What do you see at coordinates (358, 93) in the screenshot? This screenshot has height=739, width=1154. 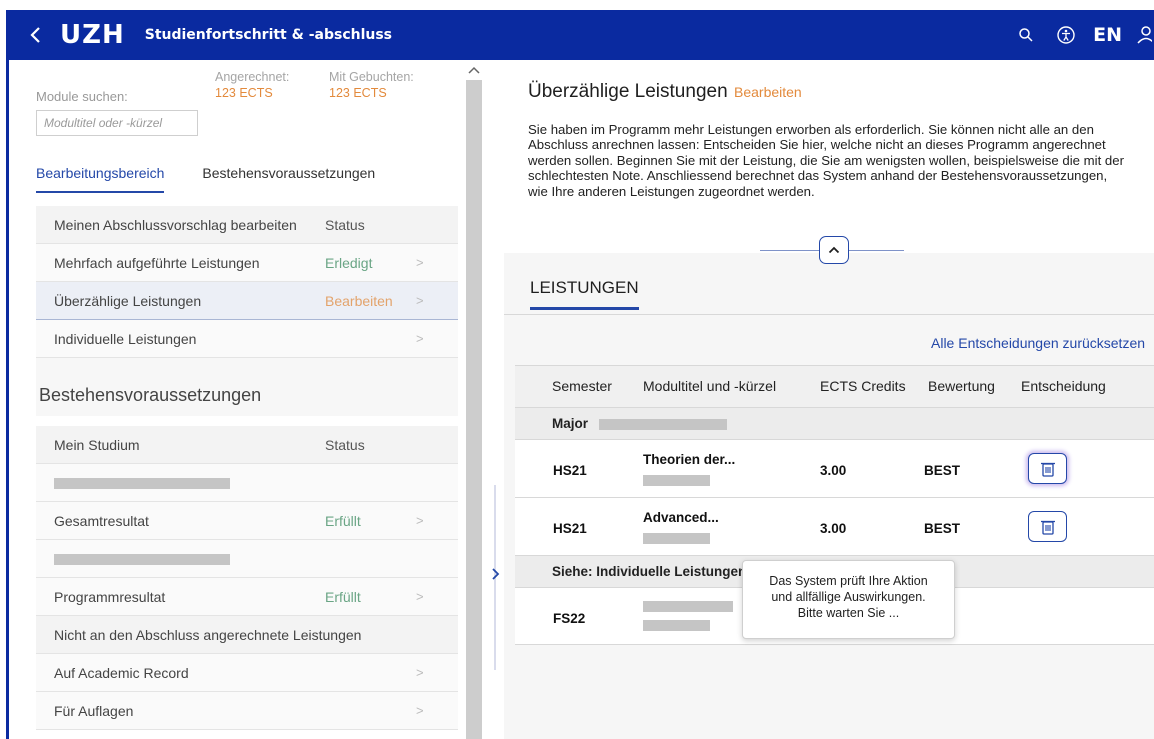 I see `ects-booked-value: 123 ECTS` at bounding box center [358, 93].